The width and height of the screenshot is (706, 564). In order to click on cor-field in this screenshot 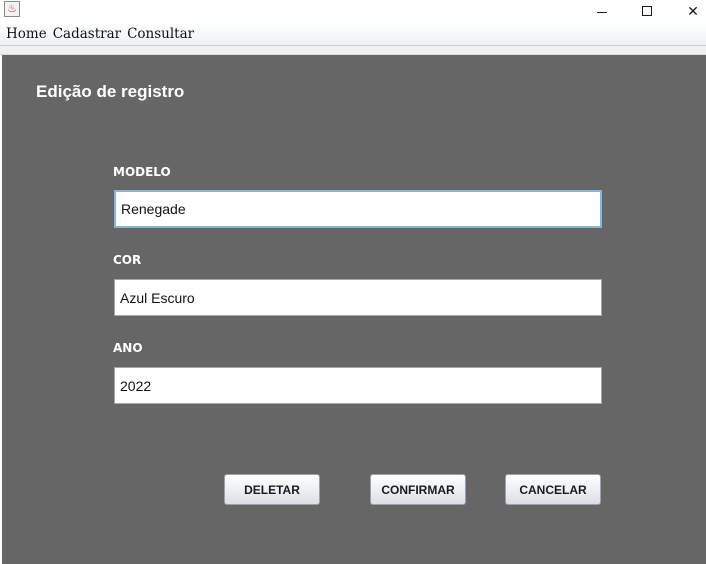, I will do `click(358, 297)`.